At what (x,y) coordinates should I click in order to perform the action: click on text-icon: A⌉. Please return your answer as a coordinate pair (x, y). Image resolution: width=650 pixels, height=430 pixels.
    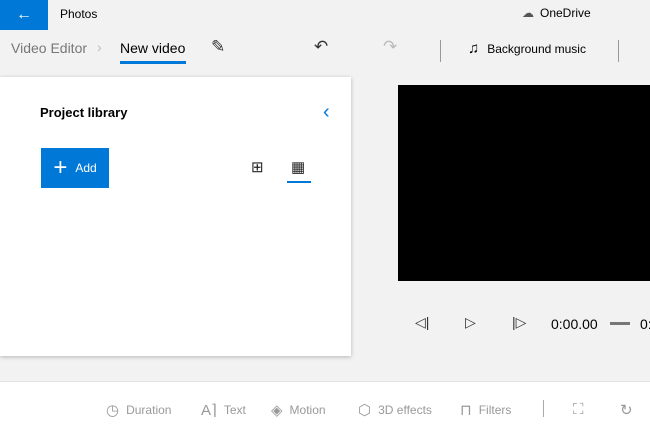
    Looking at the image, I should click on (209, 410).